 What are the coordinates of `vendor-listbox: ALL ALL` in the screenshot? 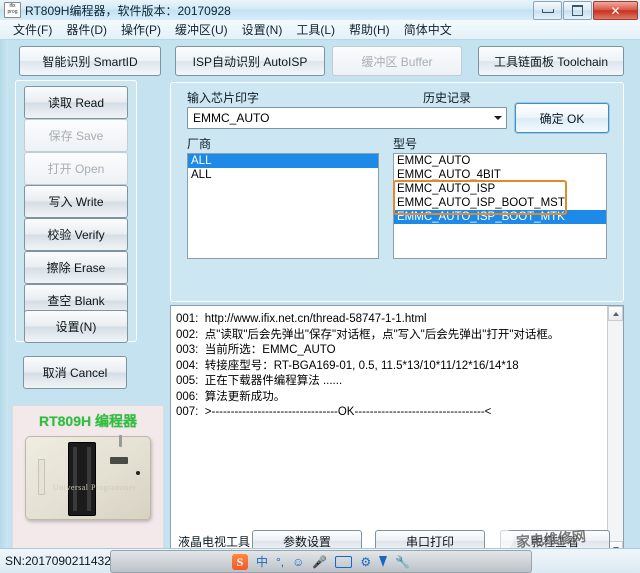 It's located at (283, 206).